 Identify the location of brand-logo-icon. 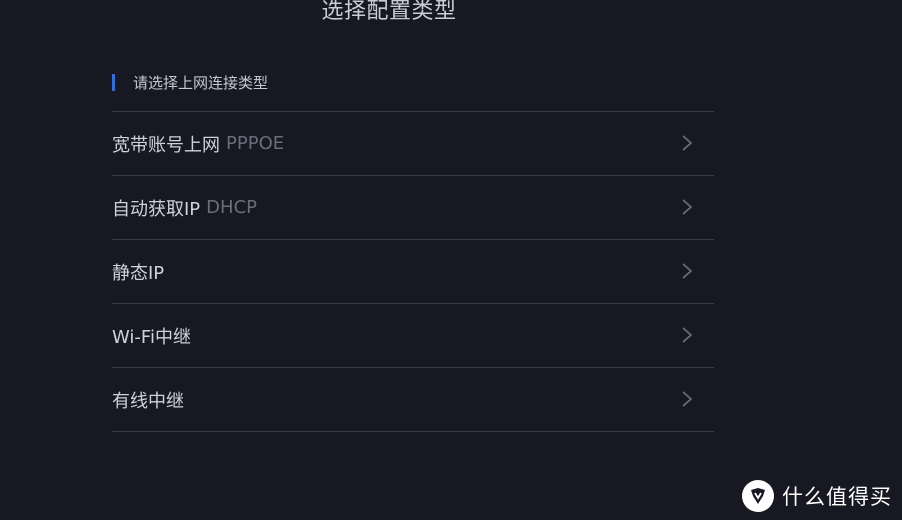
(758, 496).